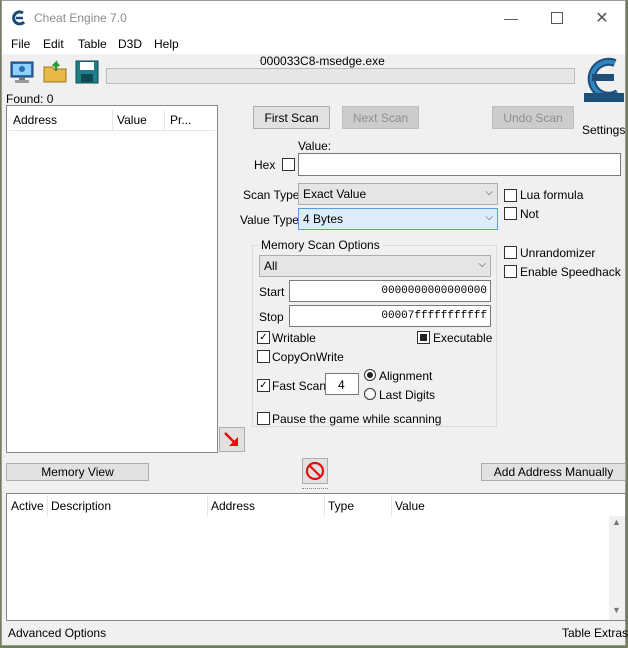 The image size is (628, 648). I want to click on open-file-button, so click(55, 72).